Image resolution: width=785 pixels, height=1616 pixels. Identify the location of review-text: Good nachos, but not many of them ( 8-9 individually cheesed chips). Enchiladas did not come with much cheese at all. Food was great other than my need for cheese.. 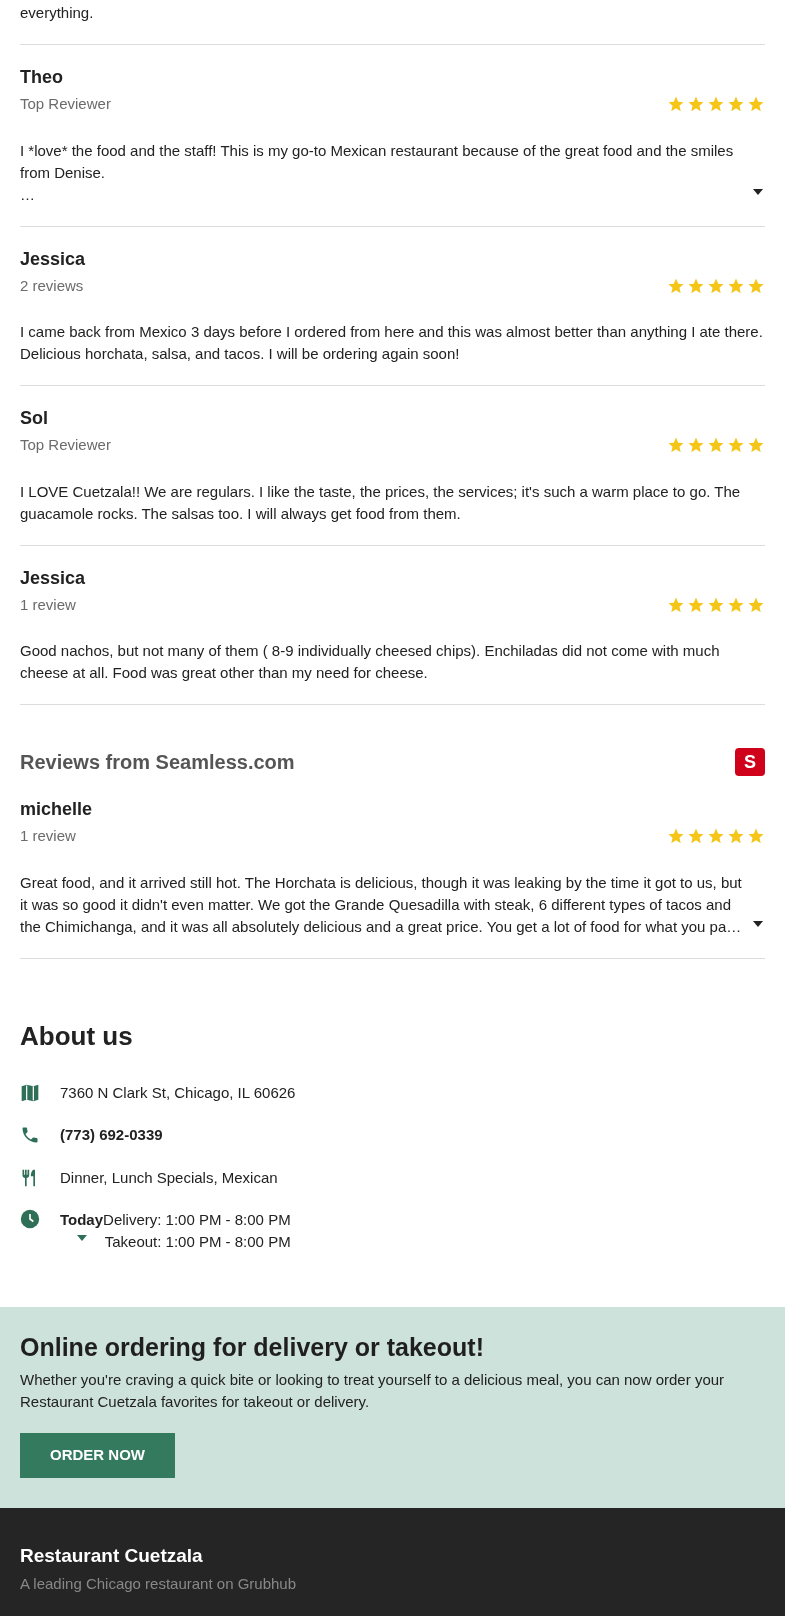
(370, 662).